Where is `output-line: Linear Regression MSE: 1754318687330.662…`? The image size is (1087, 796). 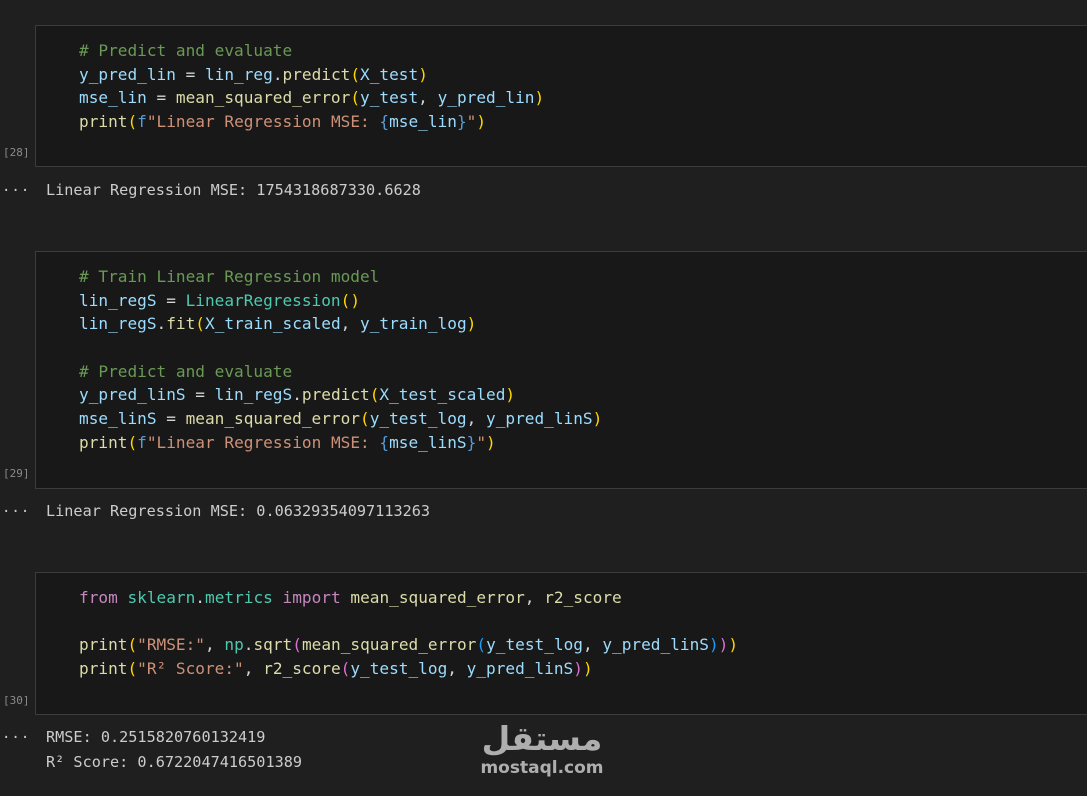
output-line: Linear Regression MSE: 1754318687330.662… is located at coordinates (233, 190).